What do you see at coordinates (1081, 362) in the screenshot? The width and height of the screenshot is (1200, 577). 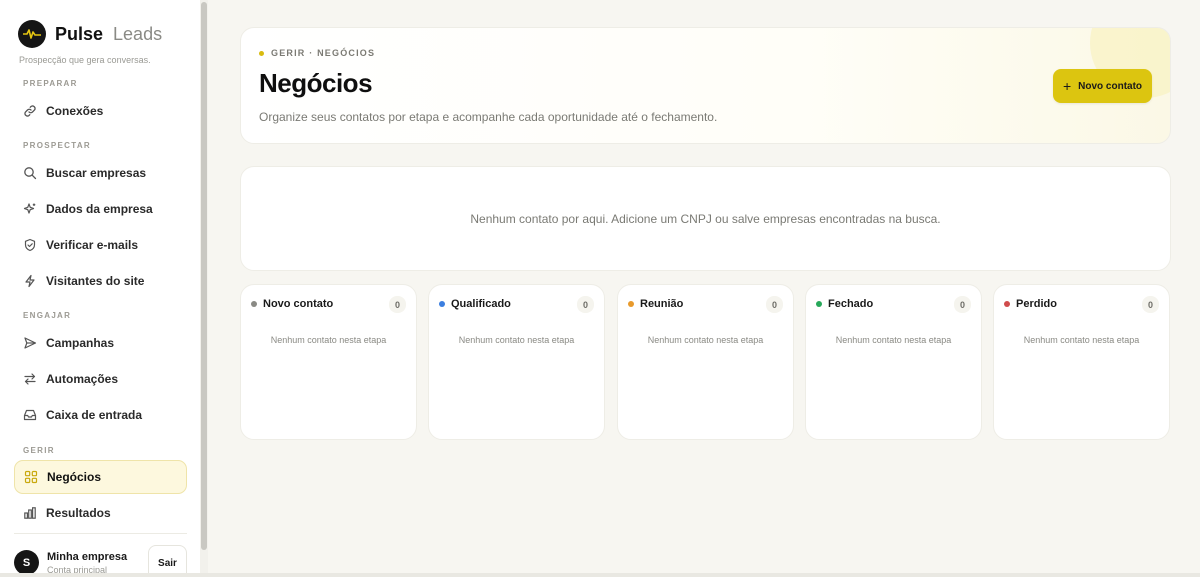 I see `pipeline-column-perdido: Perdido 0 Nenhum contato nesta etapa` at bounding box center [1081, 362].